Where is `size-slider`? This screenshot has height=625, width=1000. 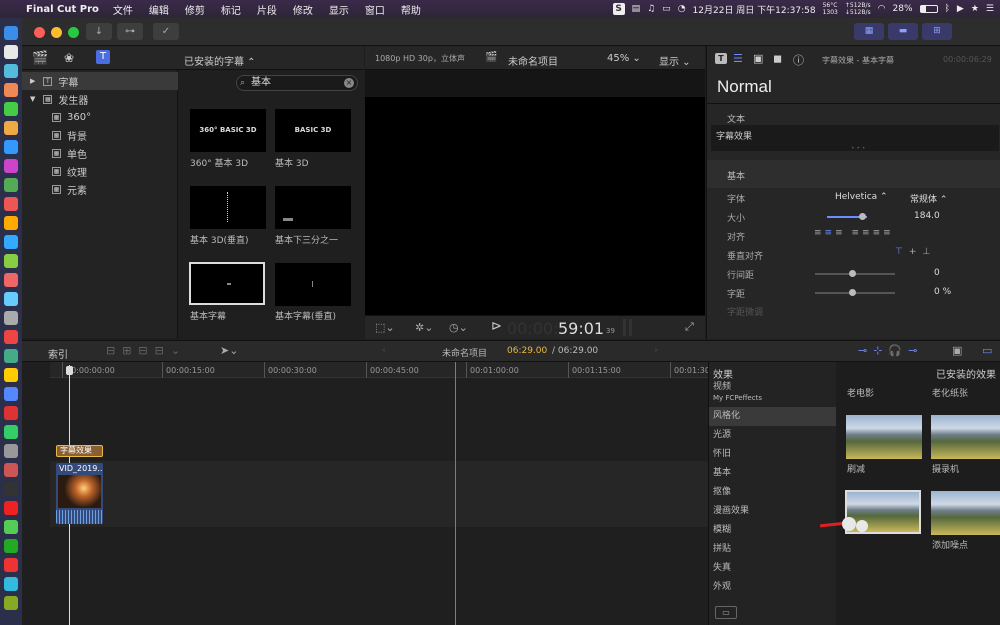 size-slider is located at coordinates (847, 216).